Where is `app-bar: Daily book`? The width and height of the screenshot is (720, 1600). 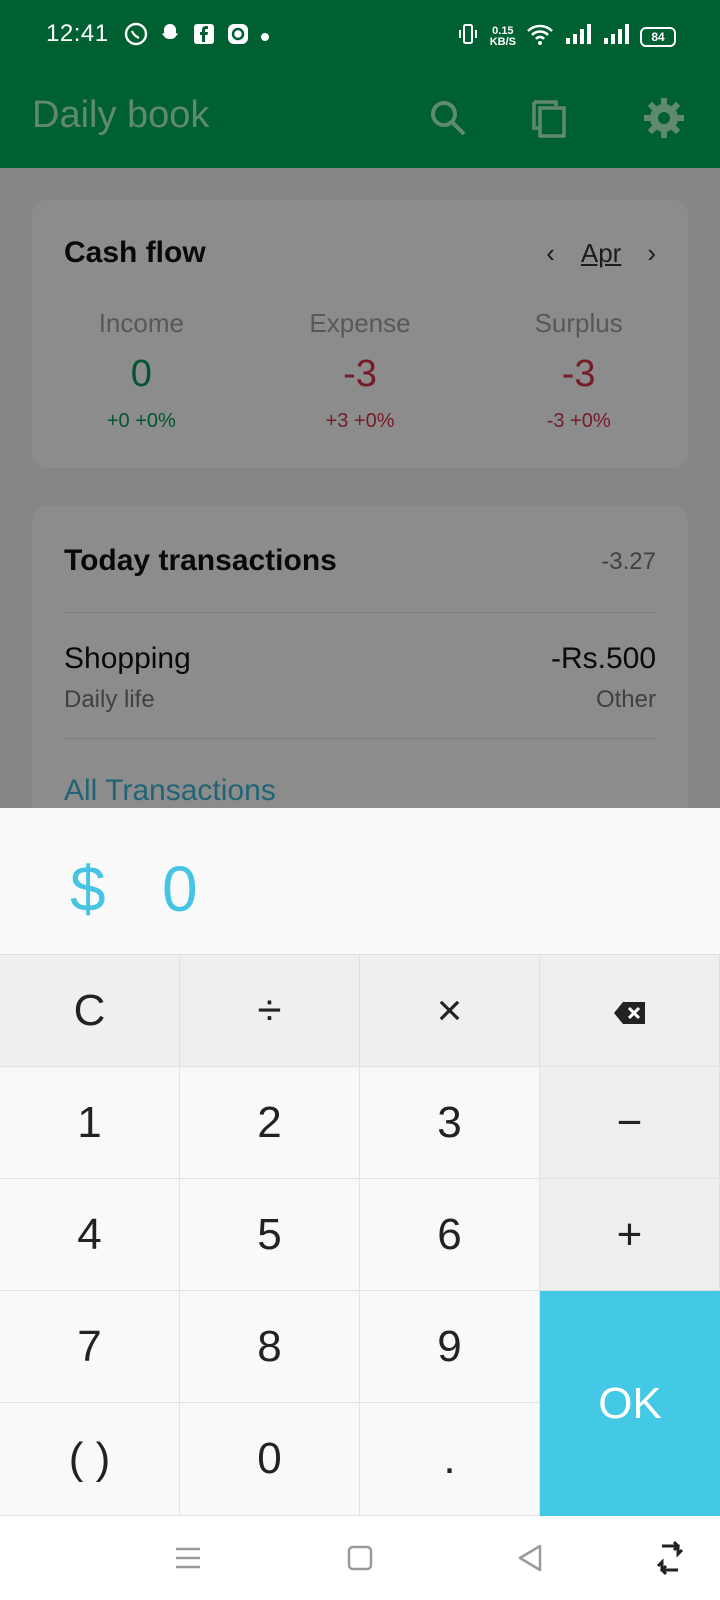 app-bar: Daily book is located at coordinates (360, 120).